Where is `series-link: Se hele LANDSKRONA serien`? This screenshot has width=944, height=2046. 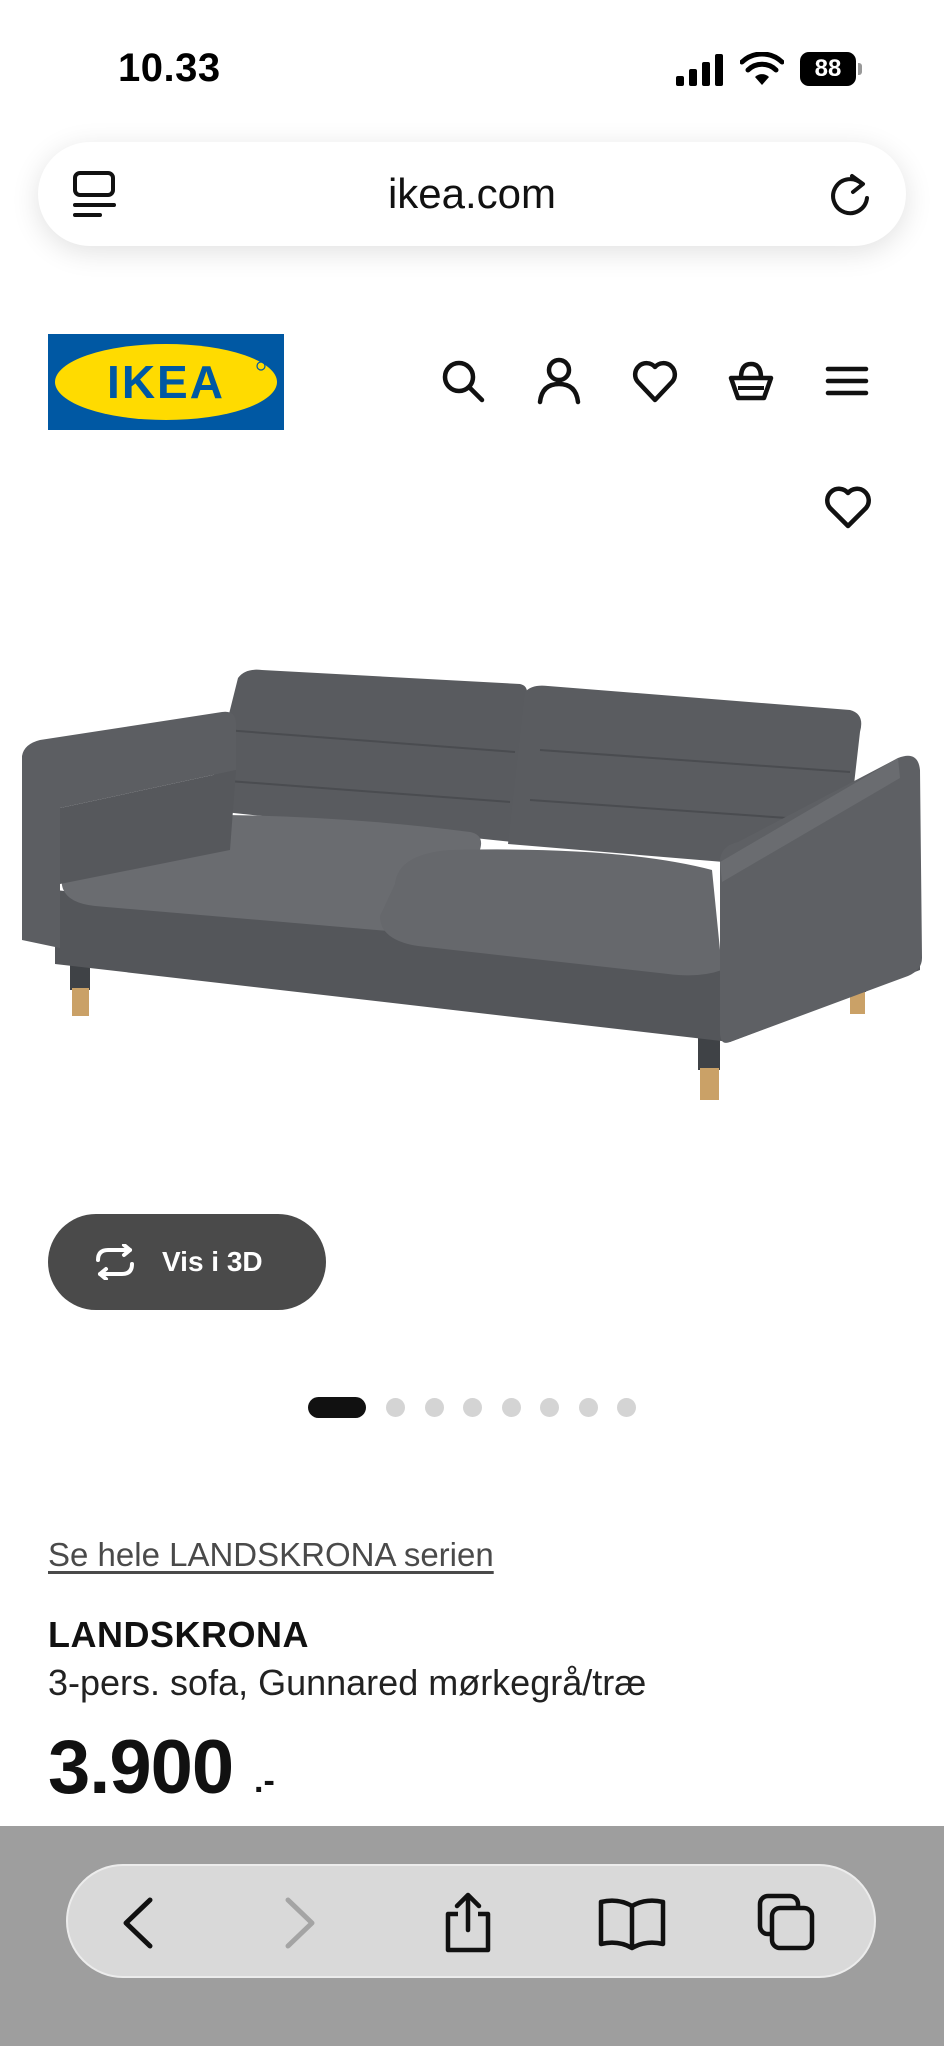 series-link: Se hele LANDSKRONA serien is located at coordinates (271, 1555).